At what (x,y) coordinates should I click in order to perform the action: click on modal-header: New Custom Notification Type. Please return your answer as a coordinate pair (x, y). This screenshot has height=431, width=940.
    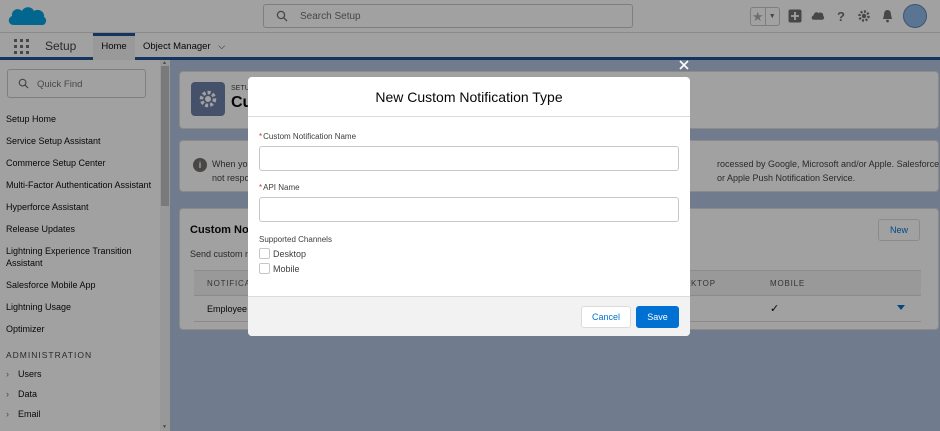
    Looking at the image, I should click on (469, 97).